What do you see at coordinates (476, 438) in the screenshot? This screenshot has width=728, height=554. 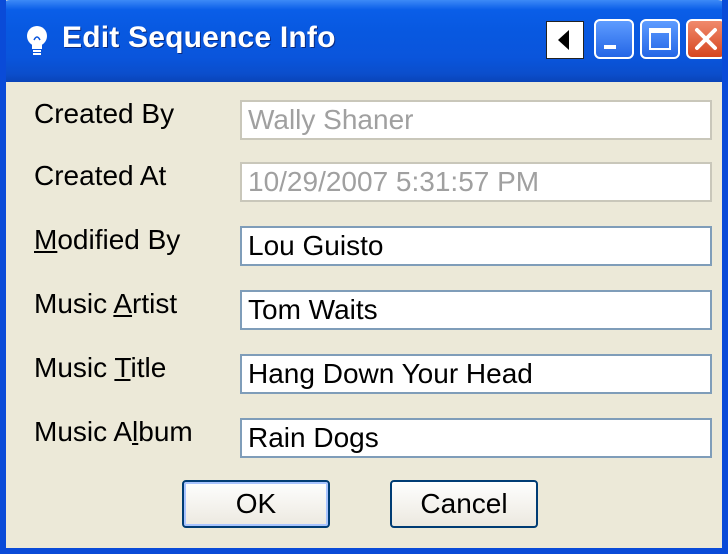 I see `music-album-field` at bounding box center [476, 438].